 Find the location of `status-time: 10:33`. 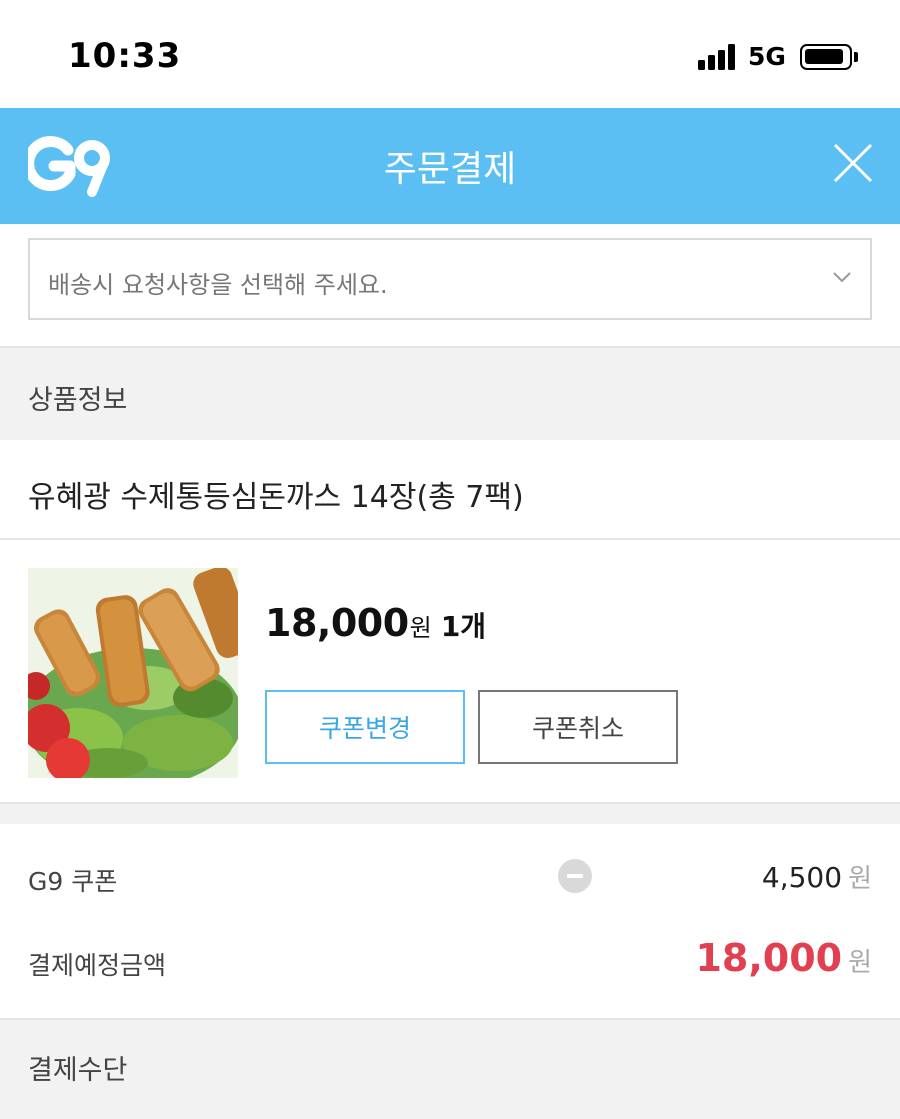

status-time: 10:33 is located at coordinates (125, 56).